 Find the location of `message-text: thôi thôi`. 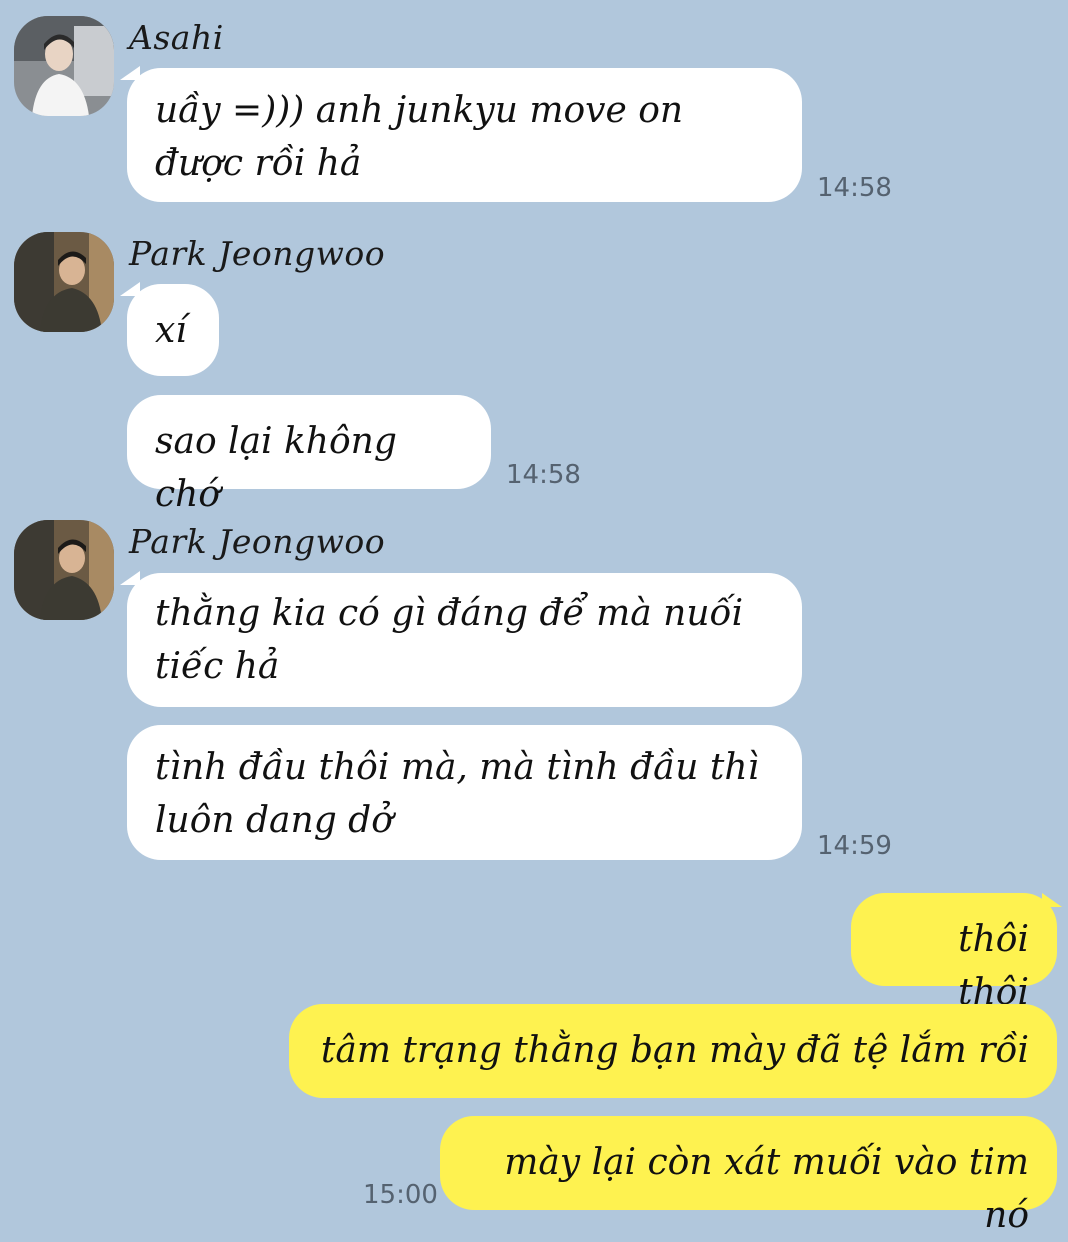

message-text: thôi thôi is located at coordinates (993, 966).